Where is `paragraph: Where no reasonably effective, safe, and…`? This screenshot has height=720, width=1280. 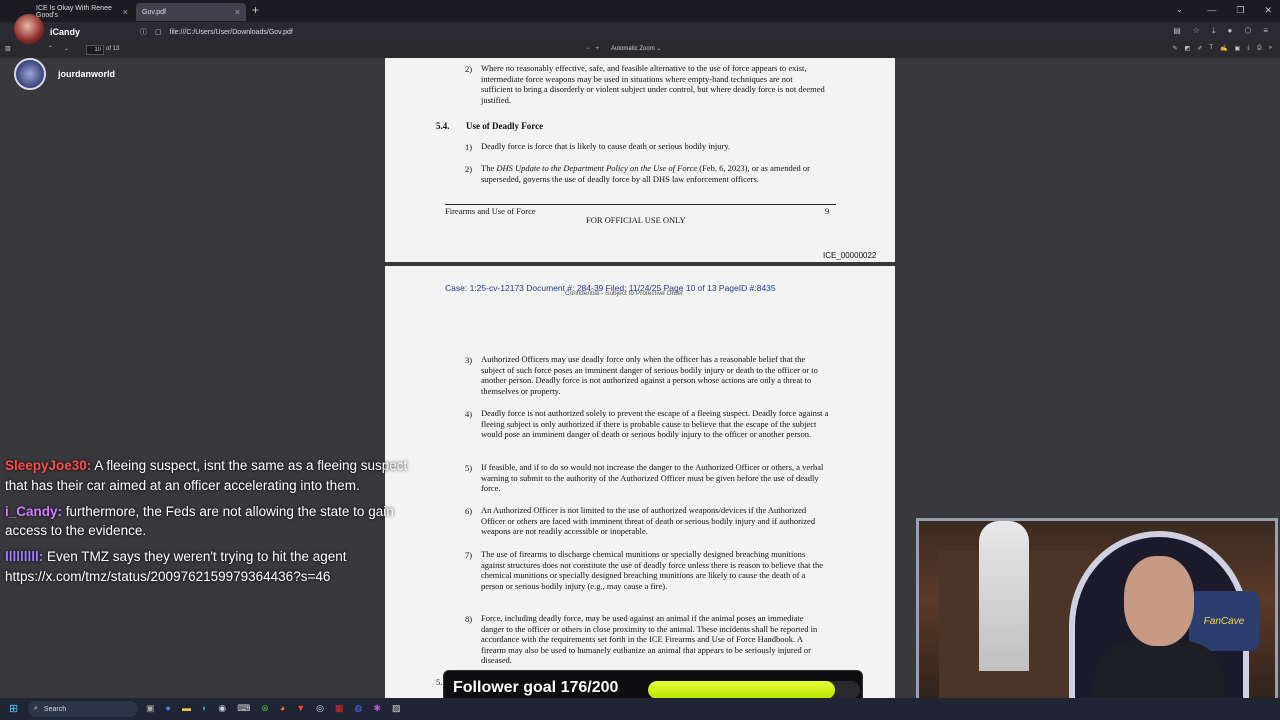 paragraph: Where no reasonably effective, safe, and… is located at coordinates (653, 84).